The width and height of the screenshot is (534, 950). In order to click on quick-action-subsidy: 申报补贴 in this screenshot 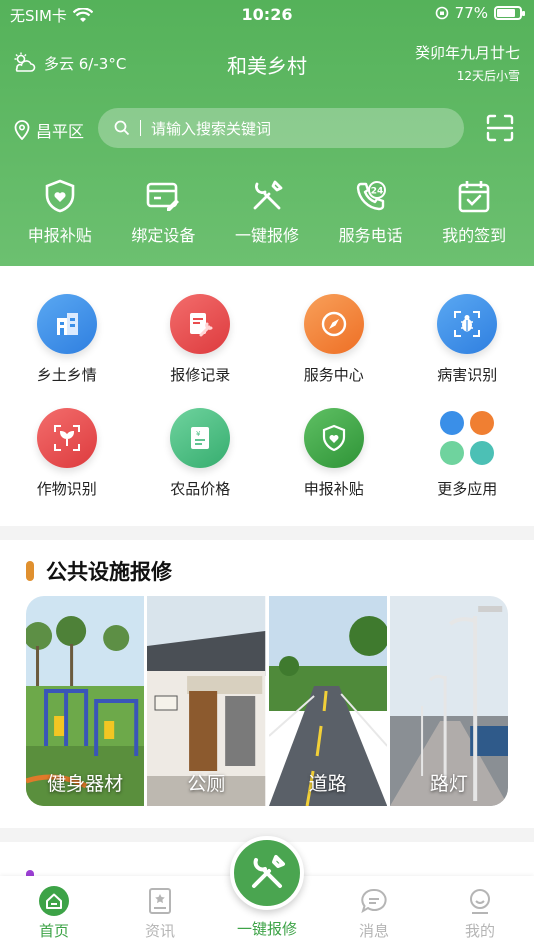, I will do `click(60, 212)`.